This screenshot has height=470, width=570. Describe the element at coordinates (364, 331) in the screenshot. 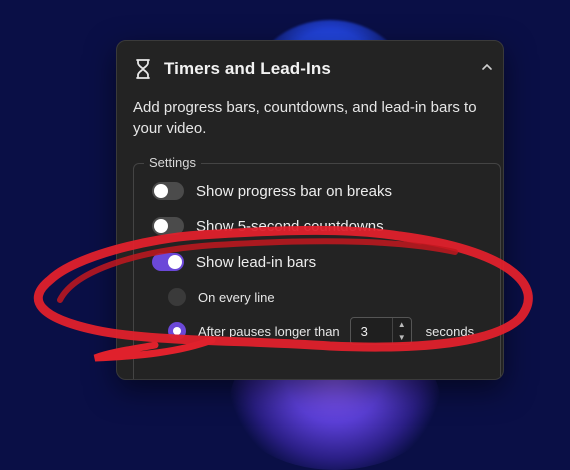

I see `pause-seconds-value: 3` at that location.